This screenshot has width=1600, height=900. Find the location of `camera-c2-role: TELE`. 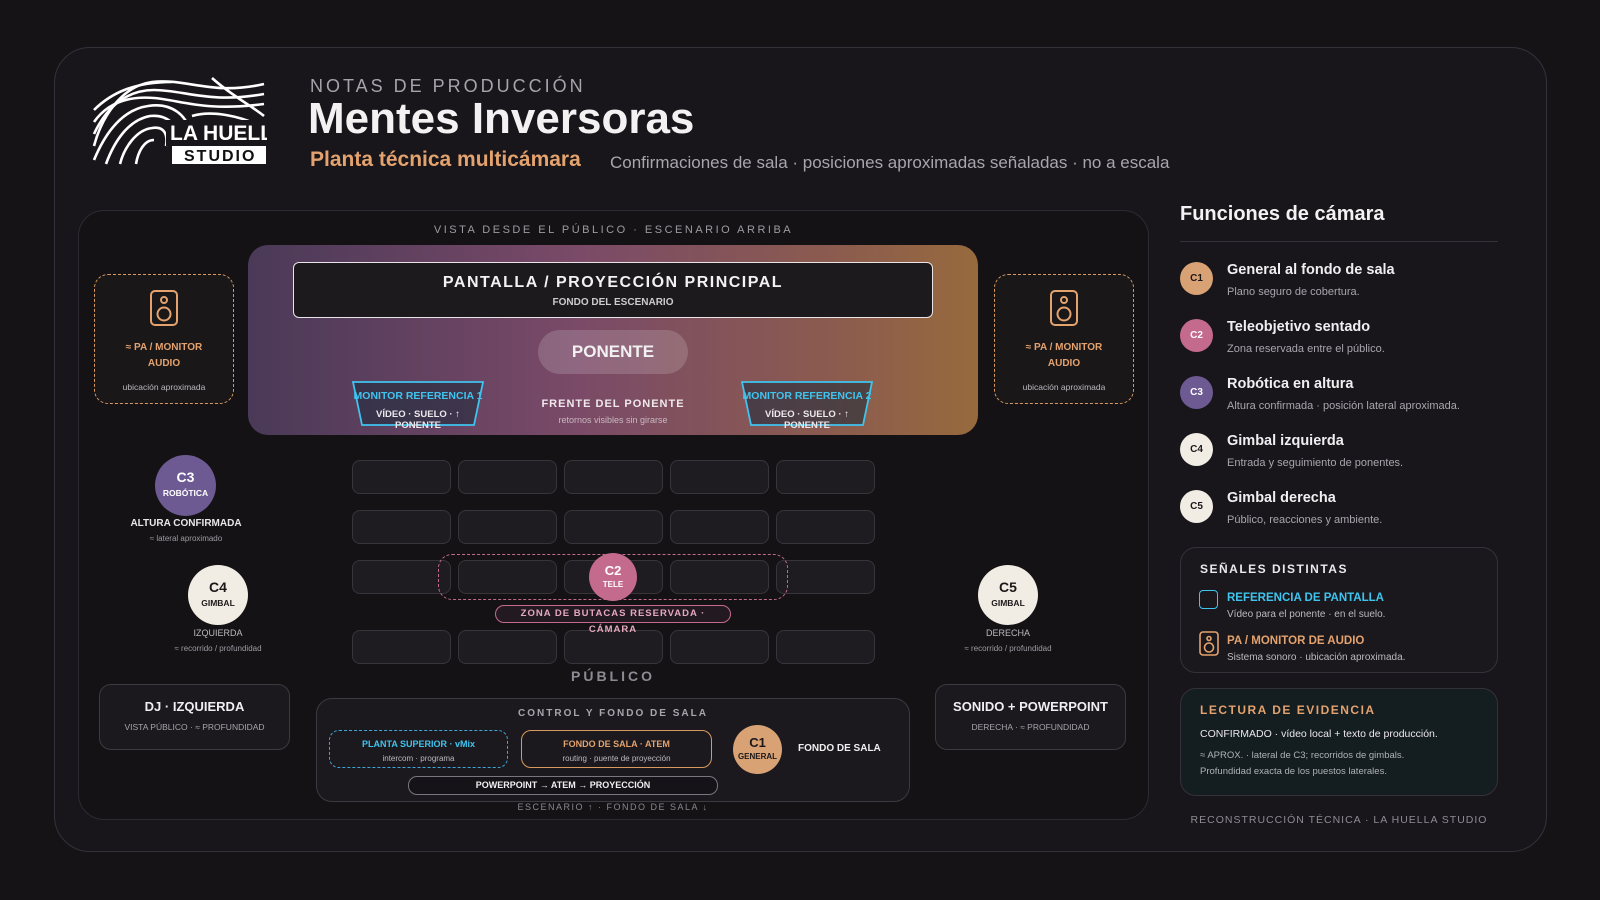

camera-c2-role: TELE is located at coordinates (613, 584).